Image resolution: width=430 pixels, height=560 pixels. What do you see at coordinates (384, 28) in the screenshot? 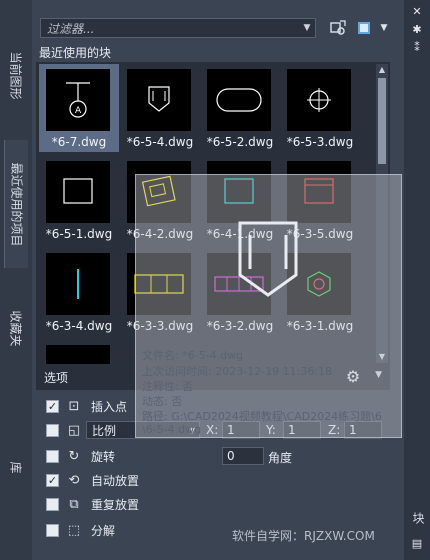
I see `view-options-chevron-icon: ▼` at bounding box center [384, 28].